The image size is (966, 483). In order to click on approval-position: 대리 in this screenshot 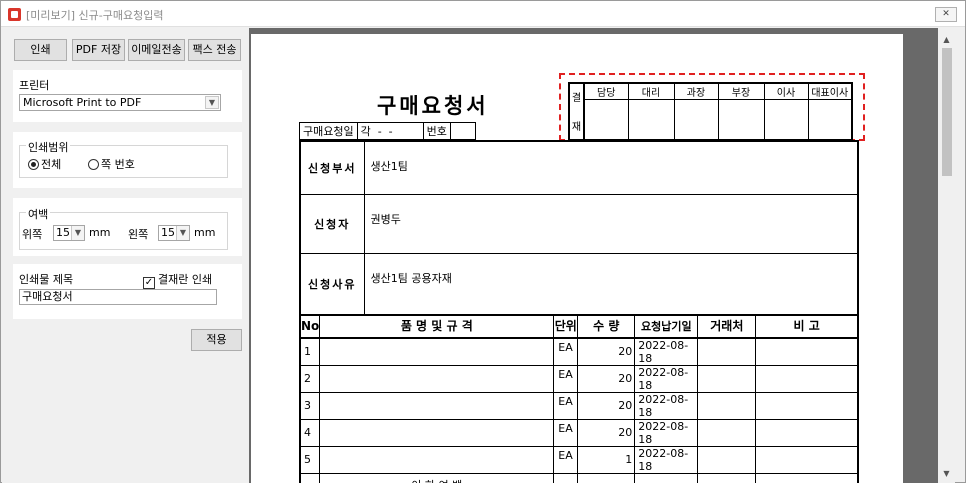, I will do `click(651, 91)`.